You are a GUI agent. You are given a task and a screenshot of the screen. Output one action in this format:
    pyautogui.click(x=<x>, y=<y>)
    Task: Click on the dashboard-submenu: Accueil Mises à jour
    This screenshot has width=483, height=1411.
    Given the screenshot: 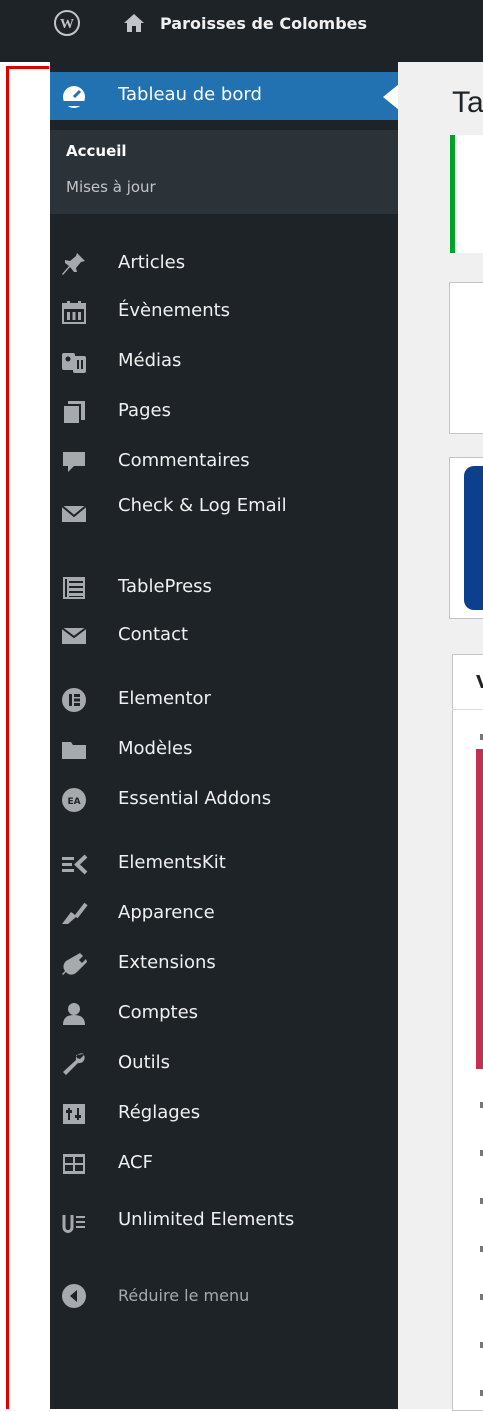 What is the action you would take?
    pyautogui.click(x=224, y=172)
    